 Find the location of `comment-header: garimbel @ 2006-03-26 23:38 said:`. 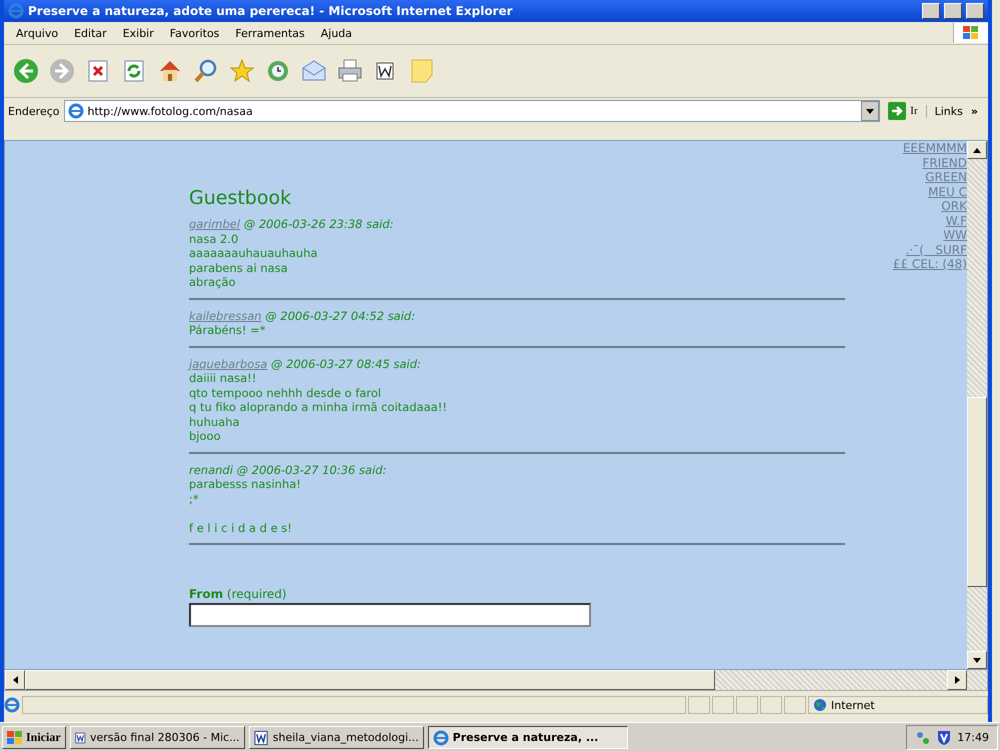

comment-header: garimbel @ 2006-03-26 23:38 said: is located at coordinates (292, 224).